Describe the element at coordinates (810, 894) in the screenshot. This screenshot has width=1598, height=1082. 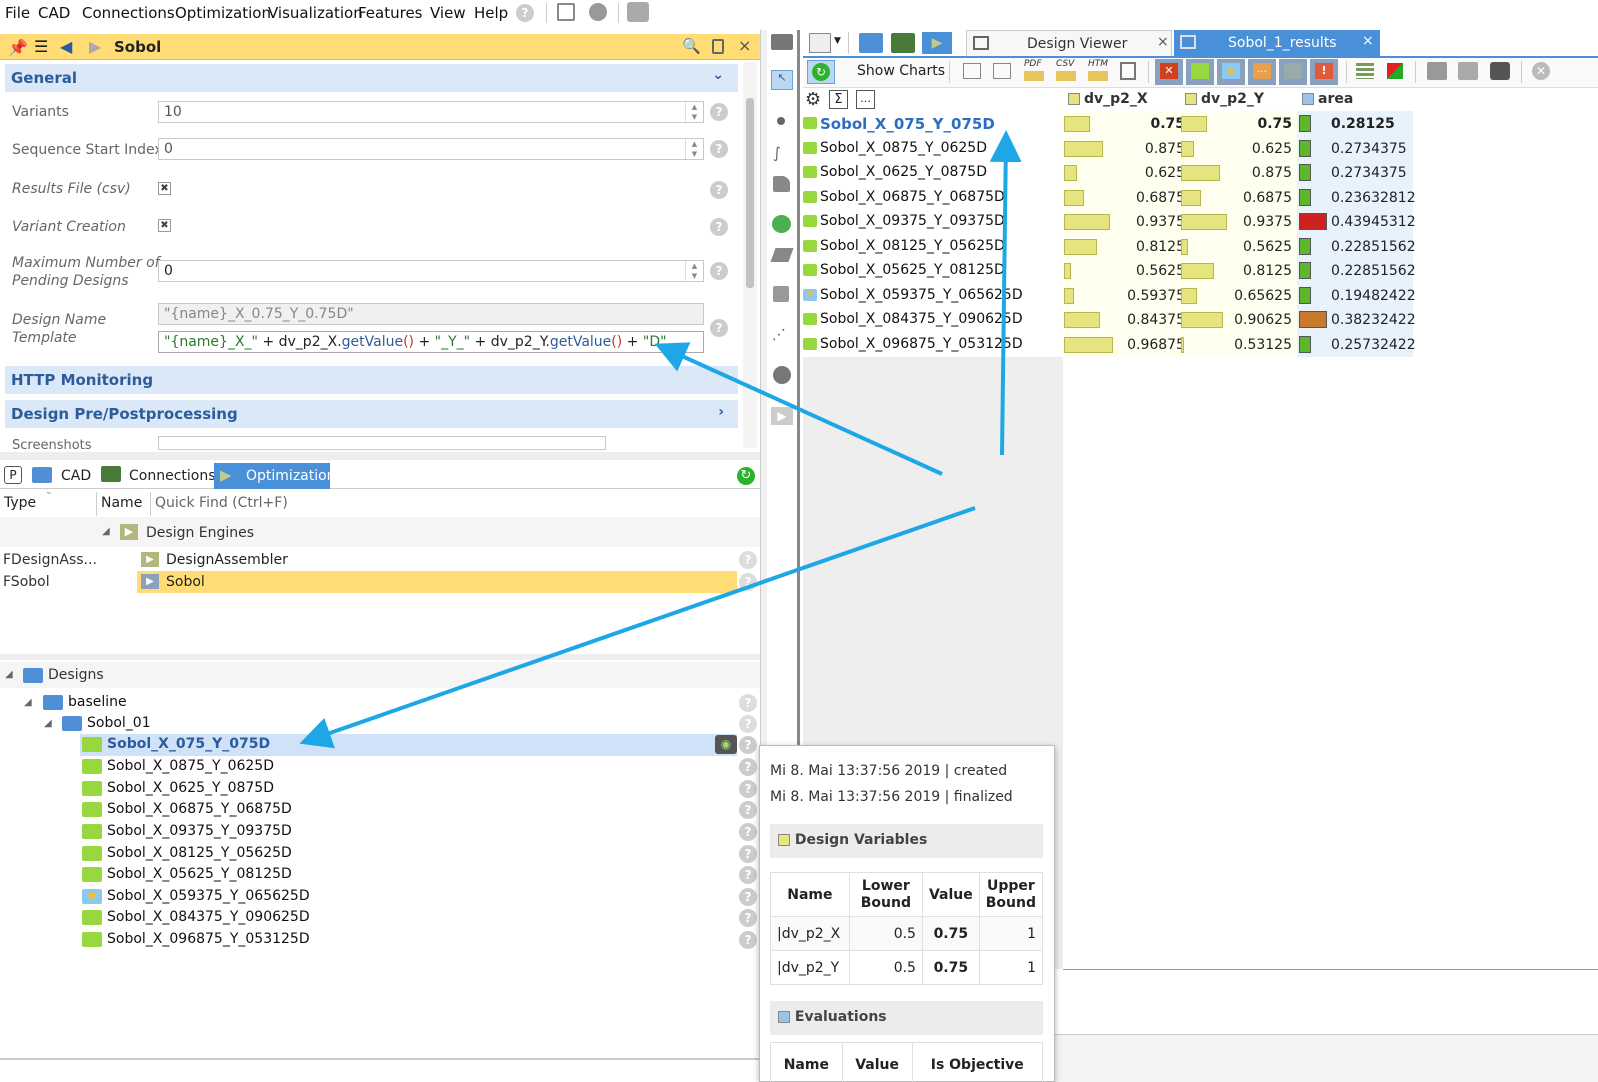
I see `th-name: Name` at that location.